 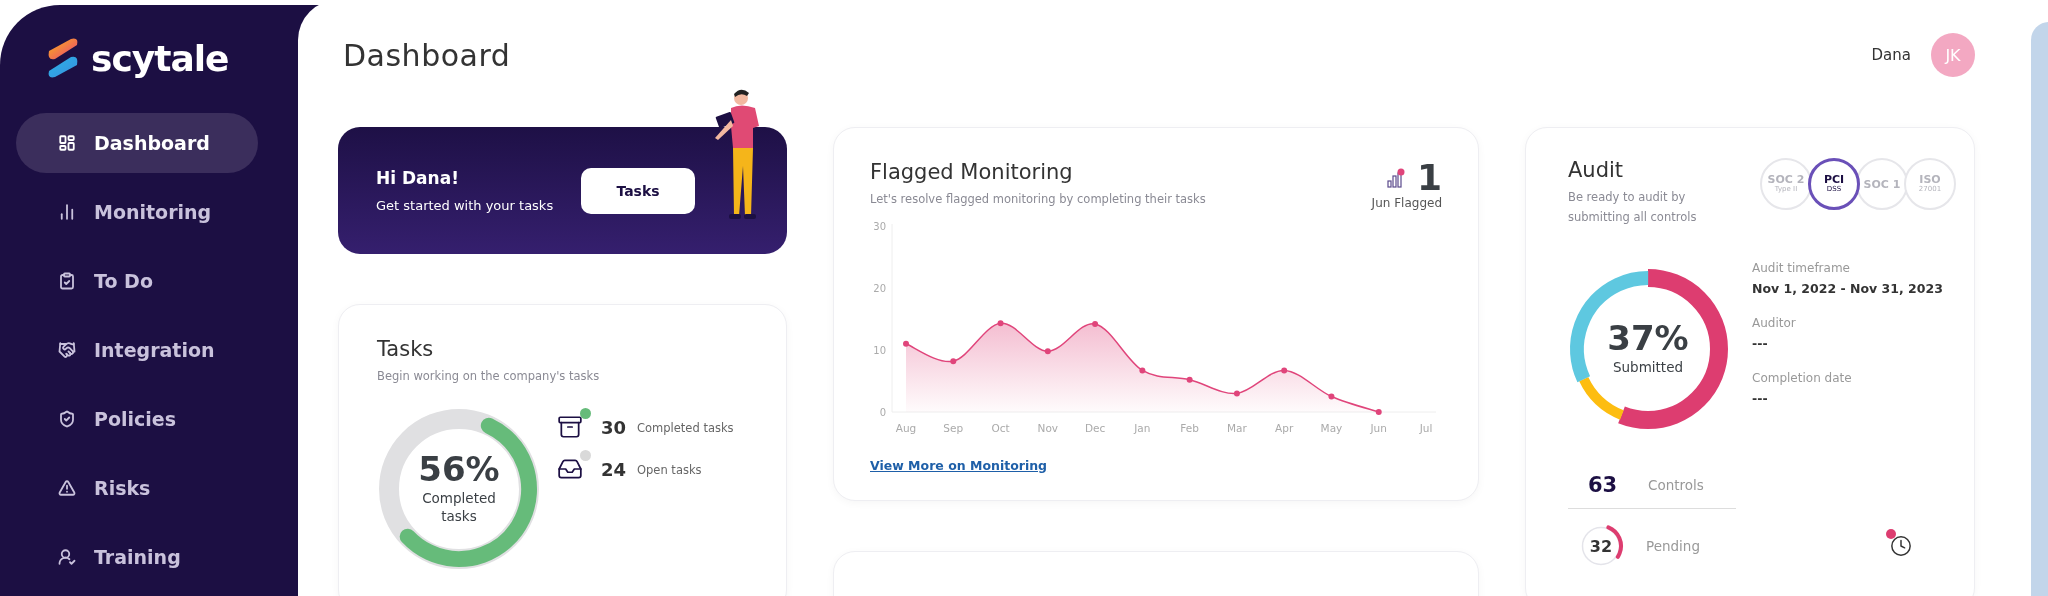 What do you see at coordinates (418, 178) in the screenshot?
I see `welcome-title: Hi Dana!` at bounding box center [418, 178].